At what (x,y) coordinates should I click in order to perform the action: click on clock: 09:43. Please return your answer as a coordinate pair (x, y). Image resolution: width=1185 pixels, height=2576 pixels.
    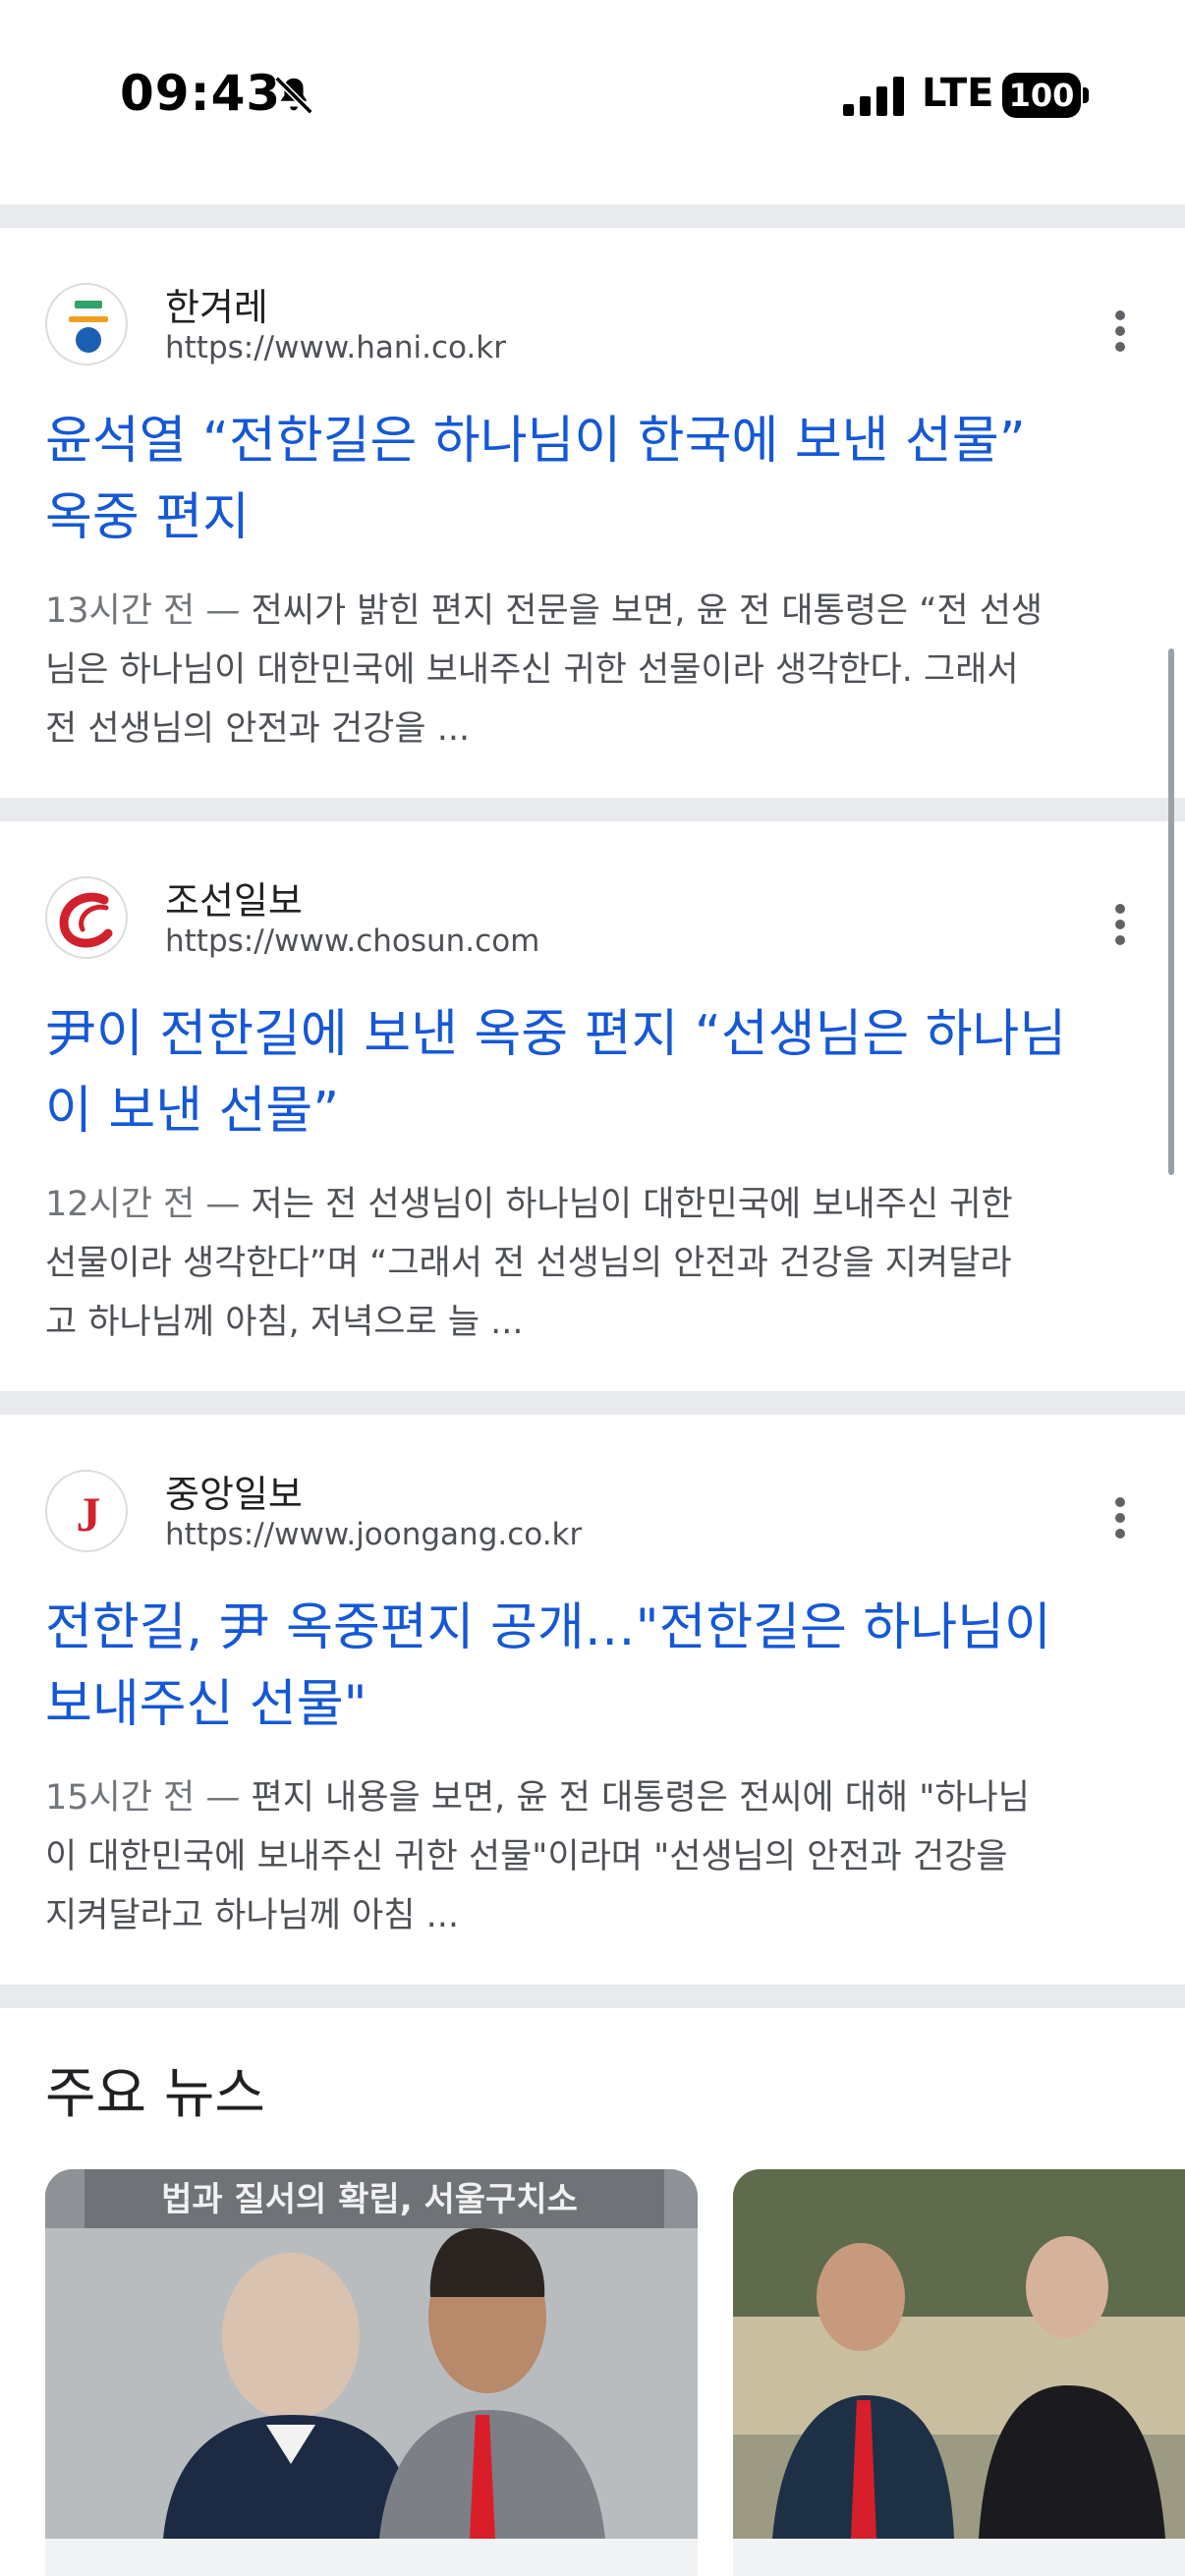
    Looking at the image, I should click on (201, 93).